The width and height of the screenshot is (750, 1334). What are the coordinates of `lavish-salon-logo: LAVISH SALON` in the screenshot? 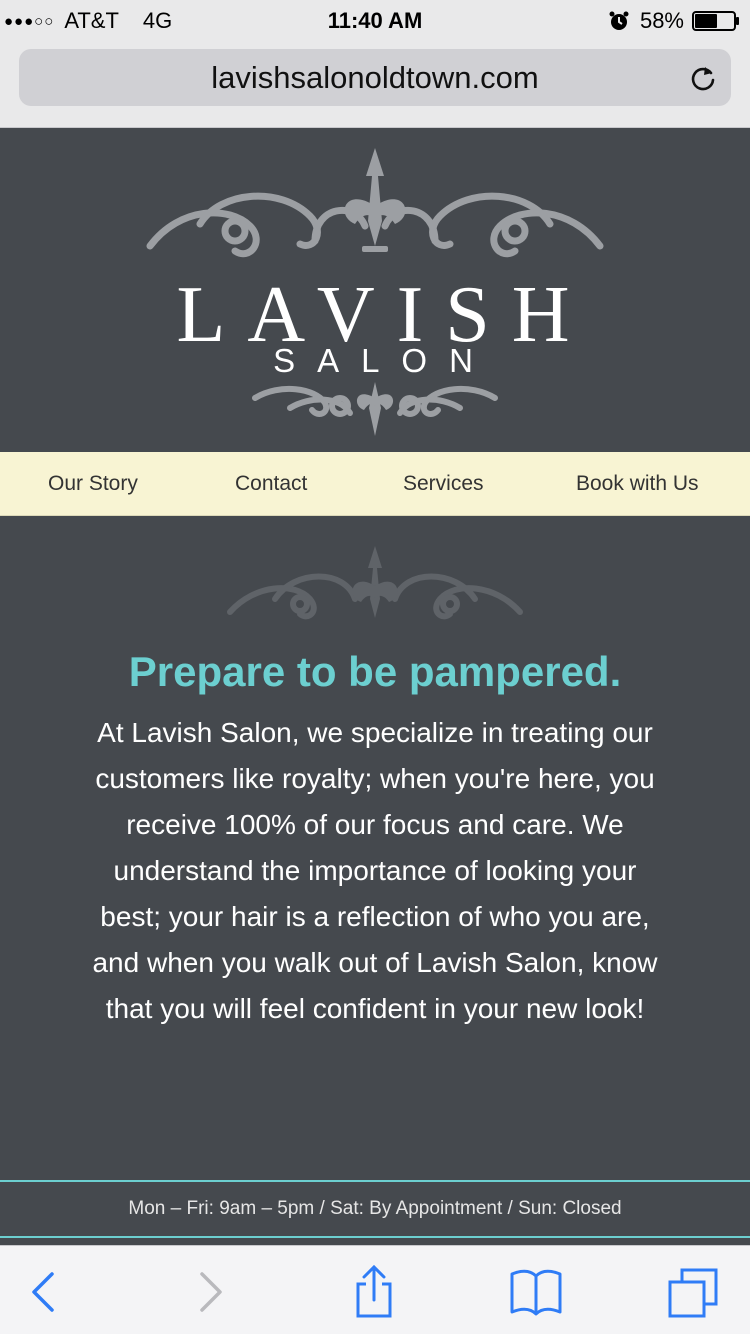 It's located at (375, 291).